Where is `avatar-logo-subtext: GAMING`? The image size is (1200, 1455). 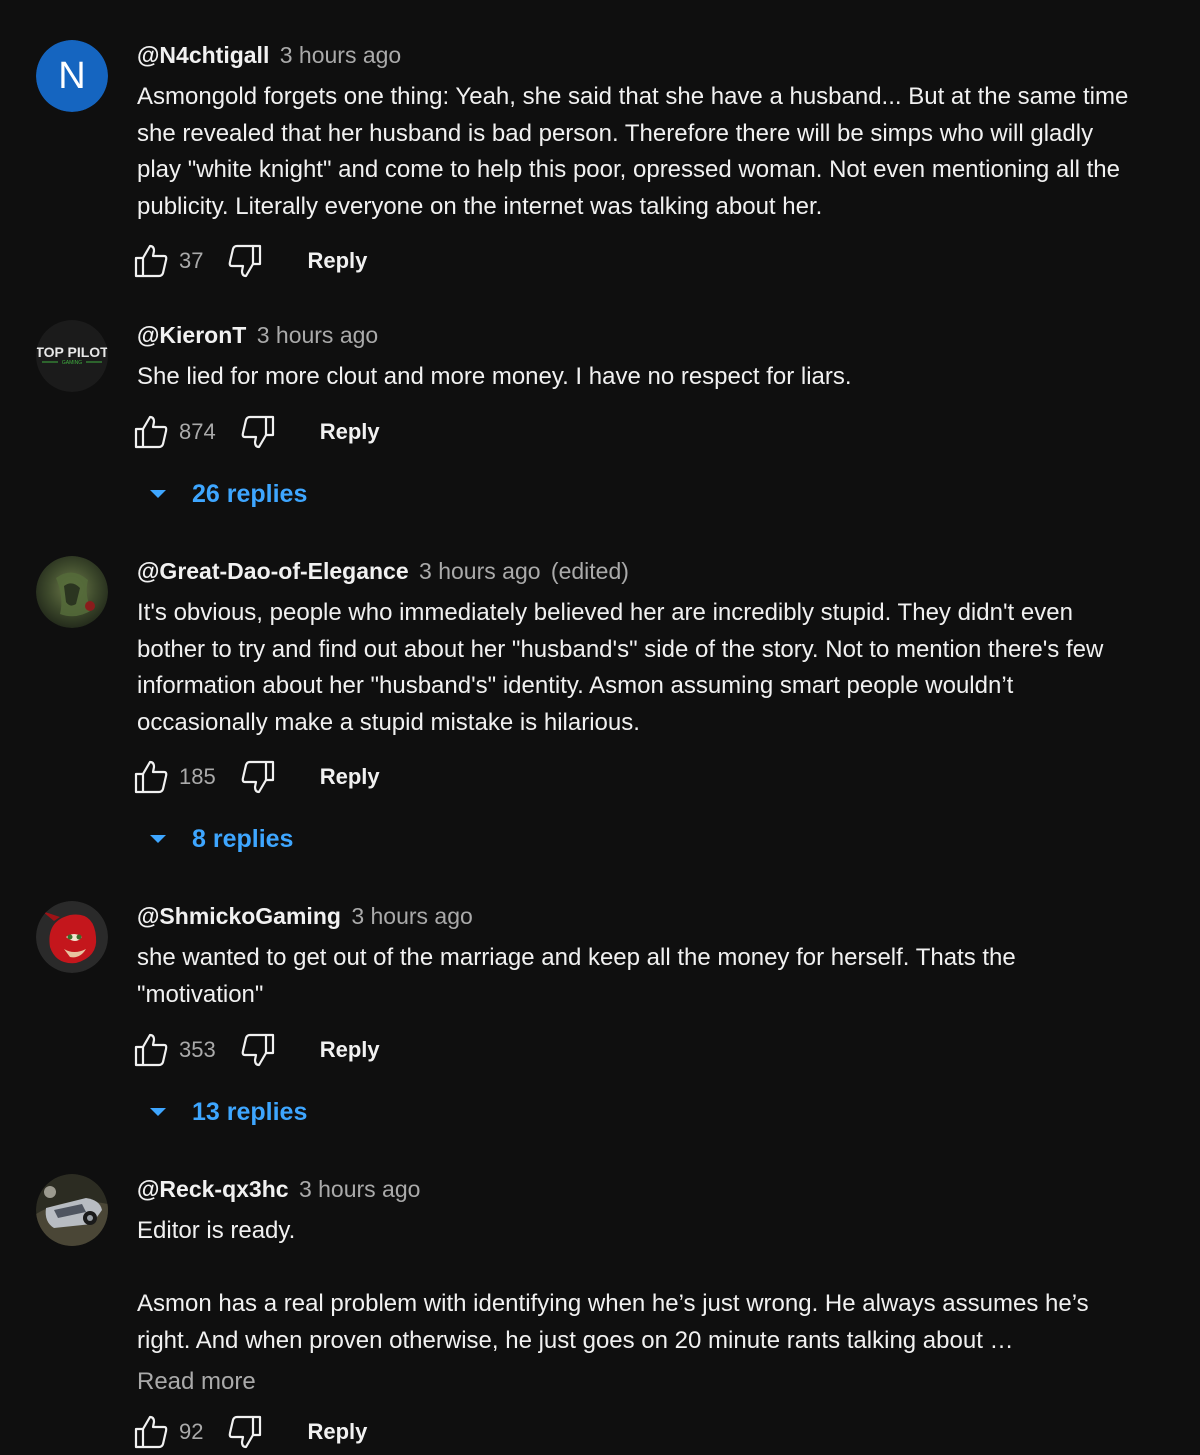
avatar-logo-subtext: GAMING is located at coordinates (72, 363).